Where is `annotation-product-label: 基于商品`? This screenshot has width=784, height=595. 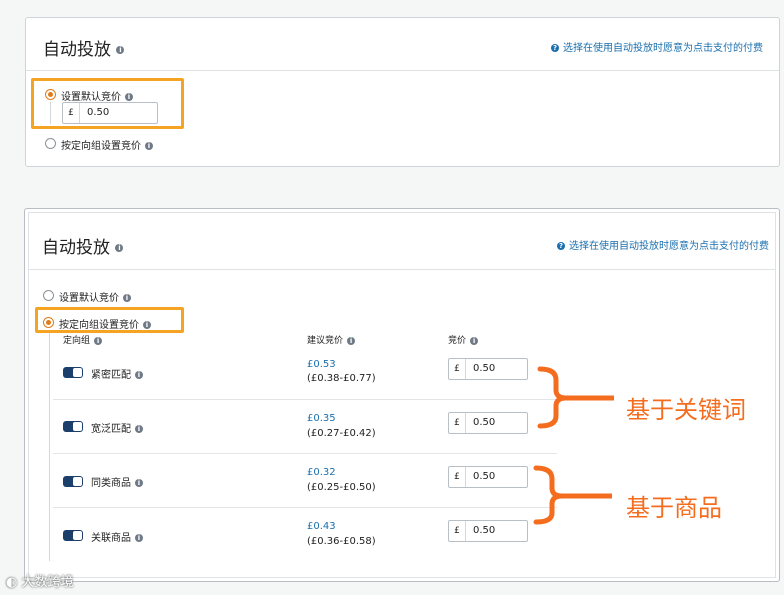
annotation-product-label: 基于商品 is located at coordinates (674, 508).